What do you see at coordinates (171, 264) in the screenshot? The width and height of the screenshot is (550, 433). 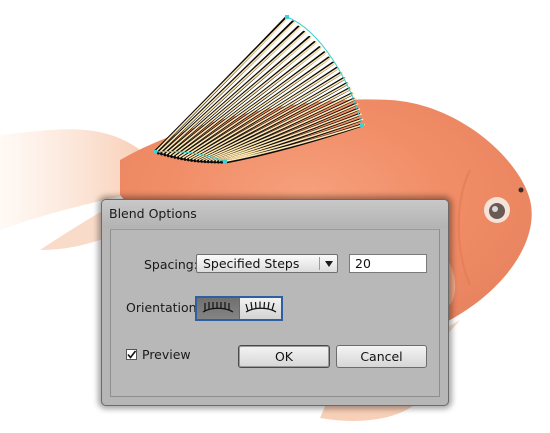 I see `spacing-label: Spacing:` at bounding box center [171, 264].